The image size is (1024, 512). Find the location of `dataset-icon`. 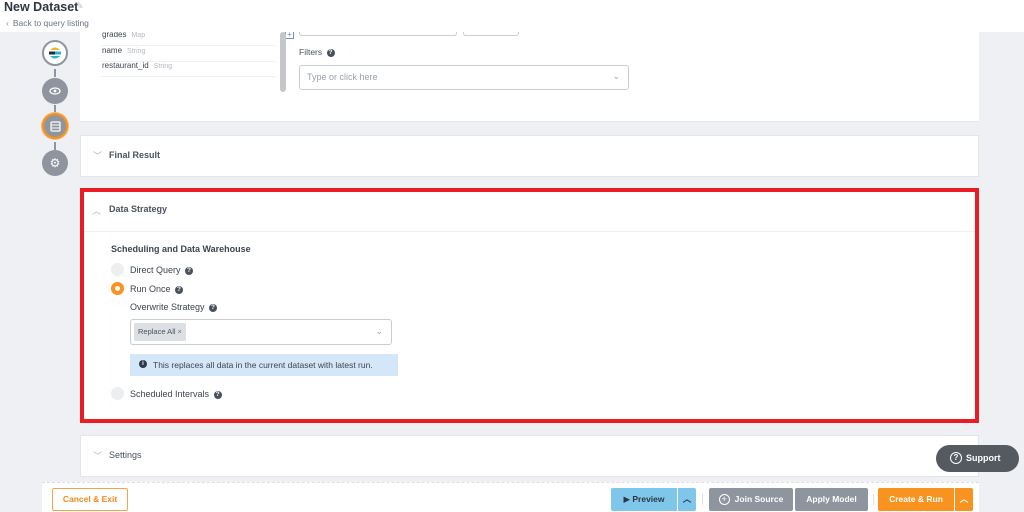

dataset-icon is located at coordinates (55, 126).